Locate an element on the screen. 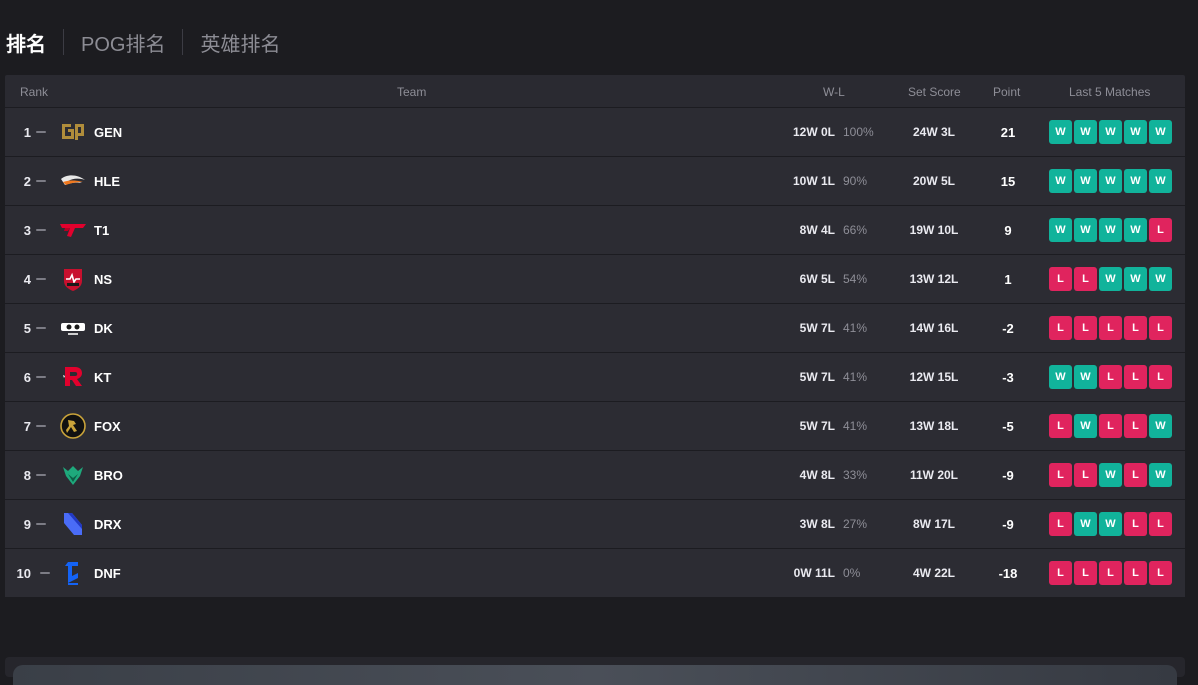 This screenshot has height=685, width=1198. team-name: FOX is located at coordinates (107, 426).